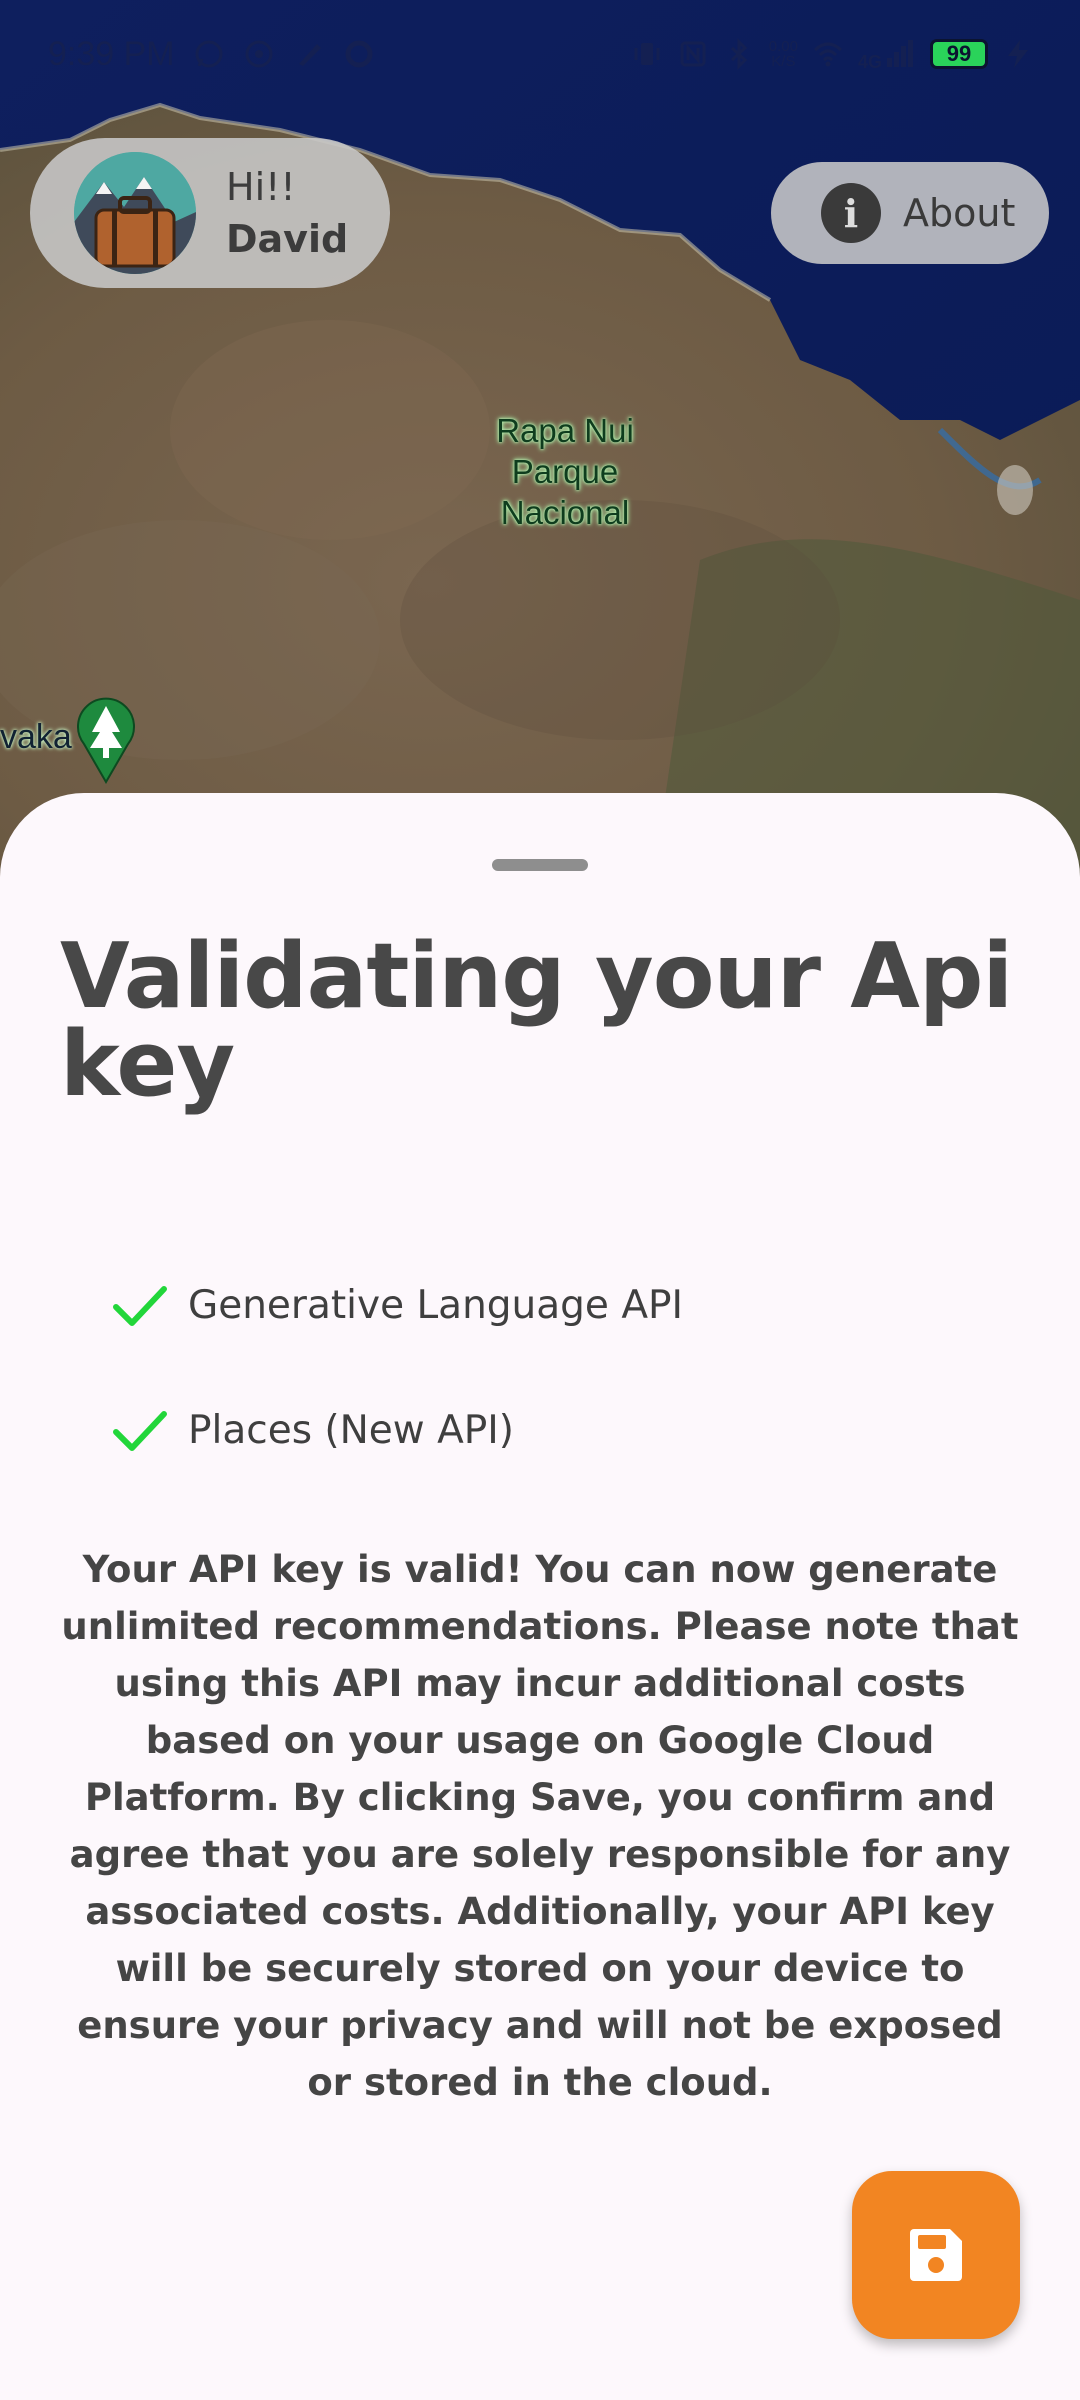 The height and width of the screenshot is (2400, 1080). I want to click on about-button: i About, so click(910, 213).